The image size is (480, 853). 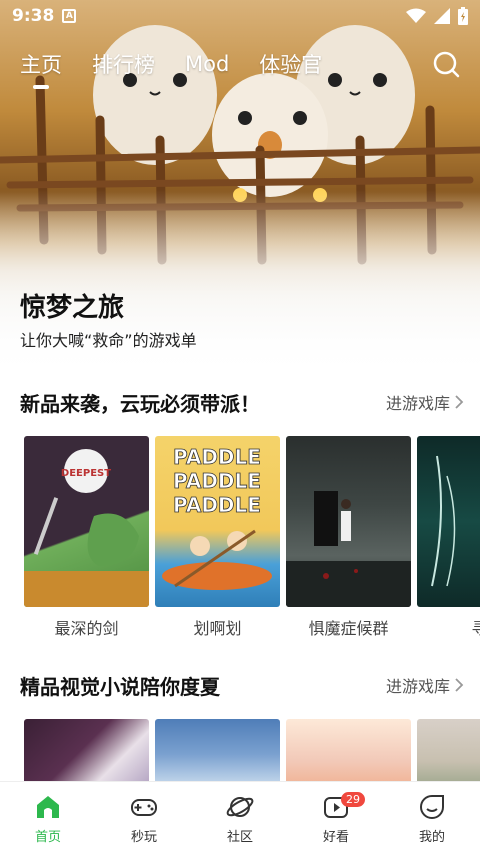 What do you see at coordinates (416, 15) in the screenshot?
I see `wifi-icon` at bounding box center [416, 15].